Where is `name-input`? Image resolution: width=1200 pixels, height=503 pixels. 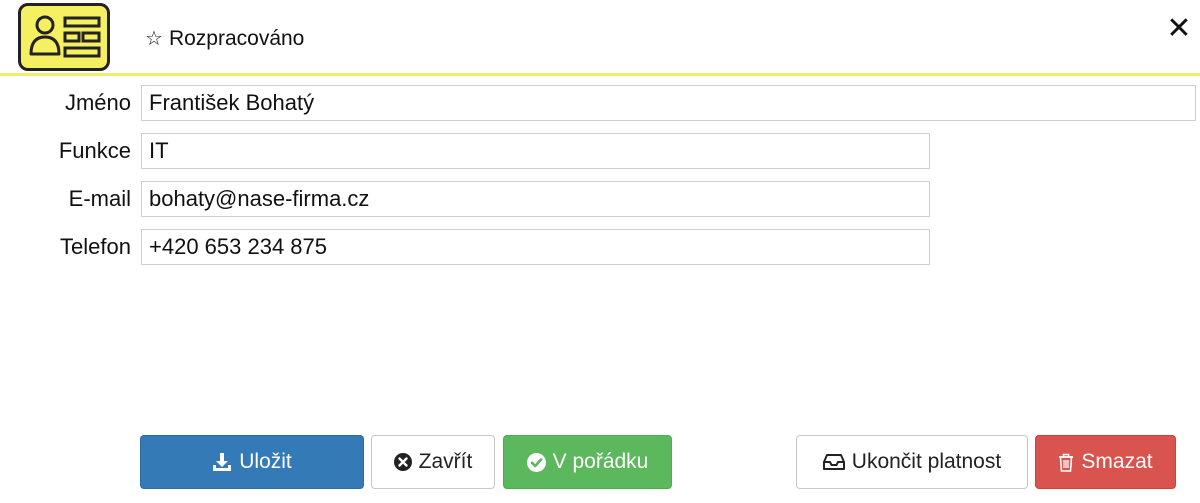 name-input is located at coordinates (668, 103).